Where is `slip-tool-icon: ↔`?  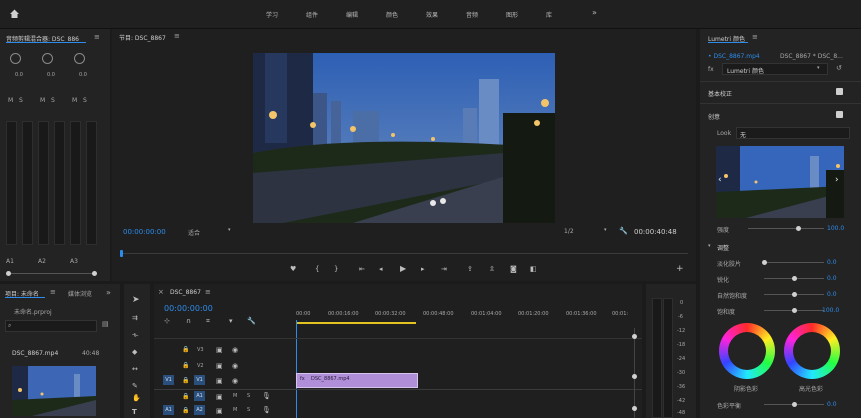 slip-tool-icon: ↔ is located at coordinates (135, 369).